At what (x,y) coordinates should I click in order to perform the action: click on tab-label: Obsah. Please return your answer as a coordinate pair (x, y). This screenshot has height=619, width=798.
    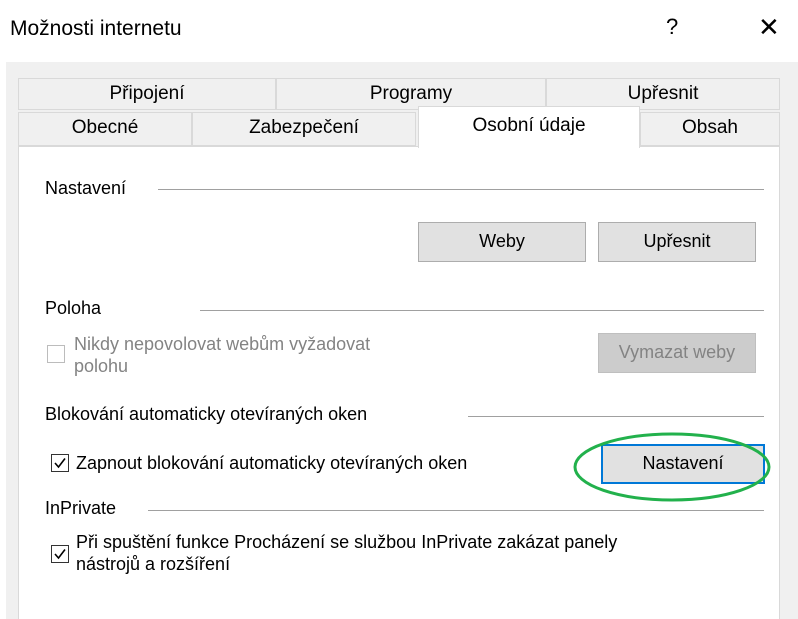
    Looking at the image, I should click on (710, 127).